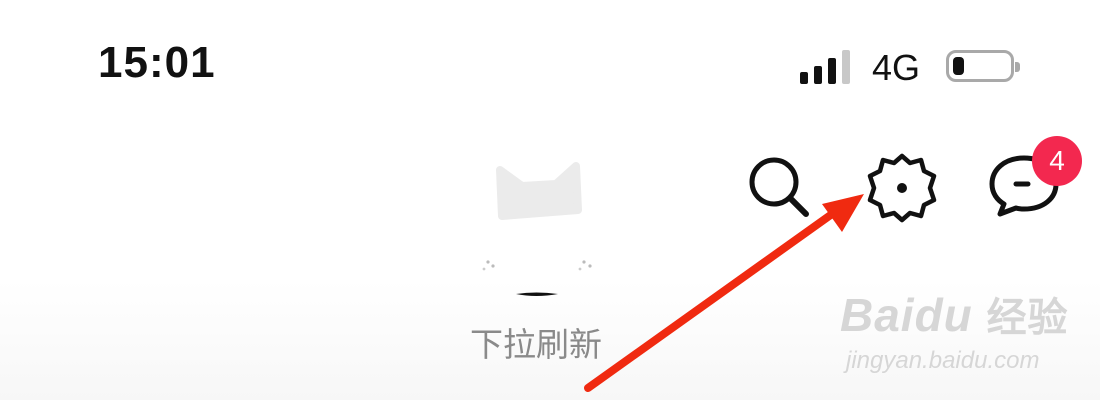 Image resolution: width=1100 pixels, height=400 pixels. I want to click on annotation-arrow, so click(724, 293).